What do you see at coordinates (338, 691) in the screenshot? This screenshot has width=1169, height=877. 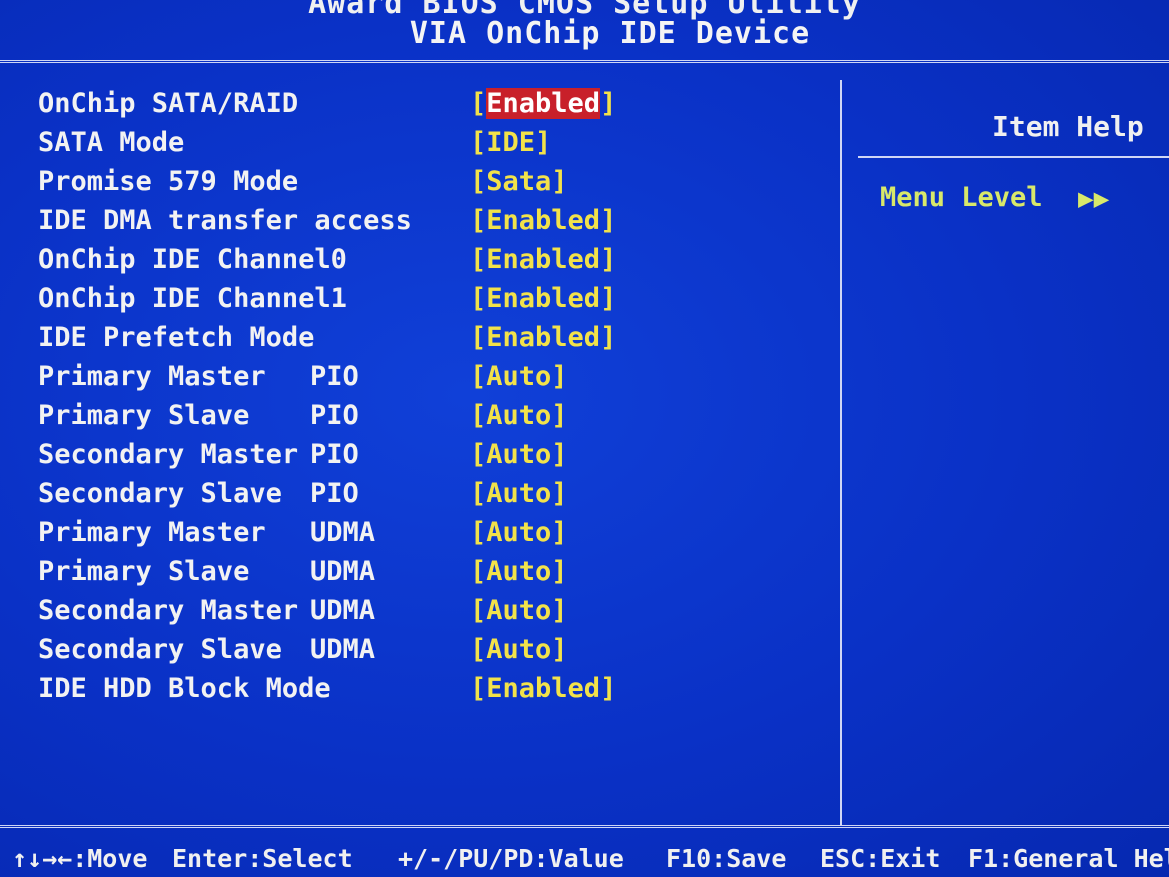 I see `setting-row: IDE HDD Block Mode [Enabled]` at bounding box center [338, 691].